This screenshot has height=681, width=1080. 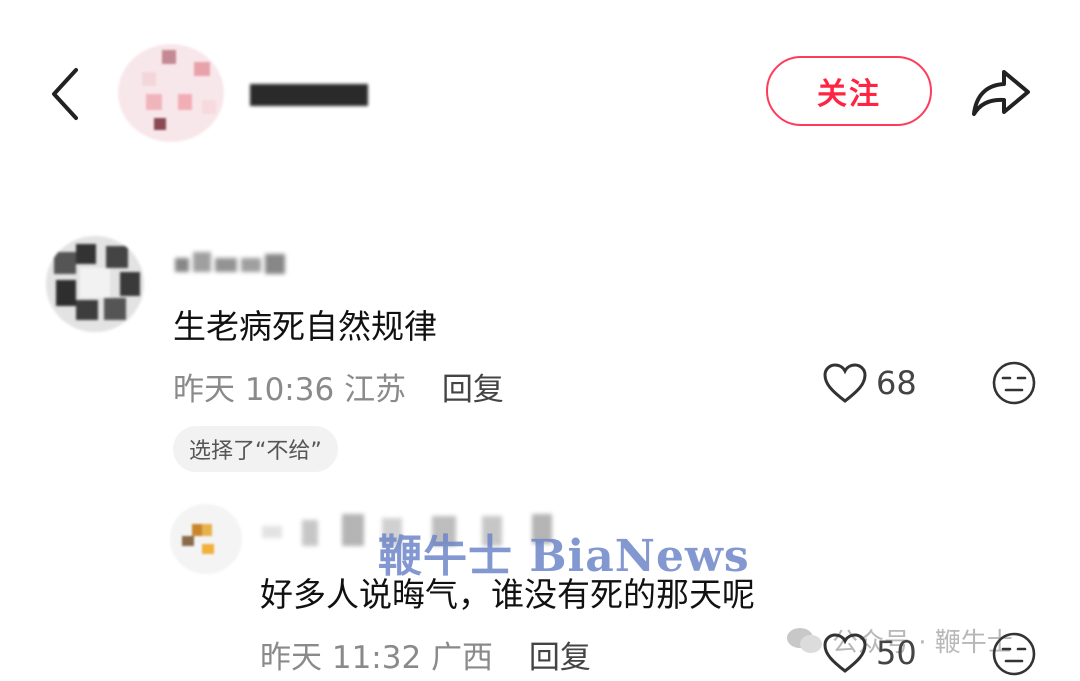 What do you see at coordinates (95, 284) in the screenshot?
I see `commenter-avatar` at bounding box center [95, 284].